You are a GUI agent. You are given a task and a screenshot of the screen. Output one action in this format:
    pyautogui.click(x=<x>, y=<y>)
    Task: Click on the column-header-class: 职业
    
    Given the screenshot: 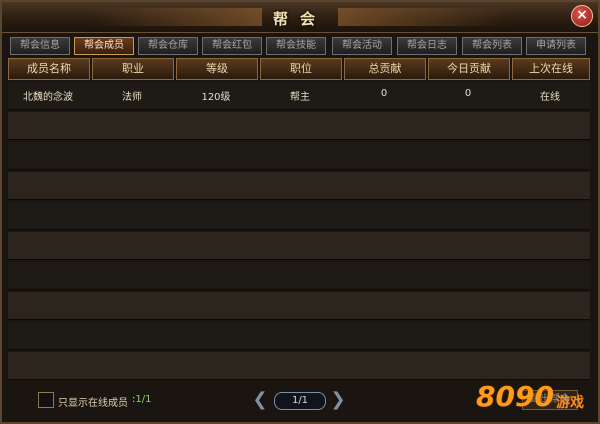 What is the action you would take?
    pyautogui.click(x=133, y=69)
    